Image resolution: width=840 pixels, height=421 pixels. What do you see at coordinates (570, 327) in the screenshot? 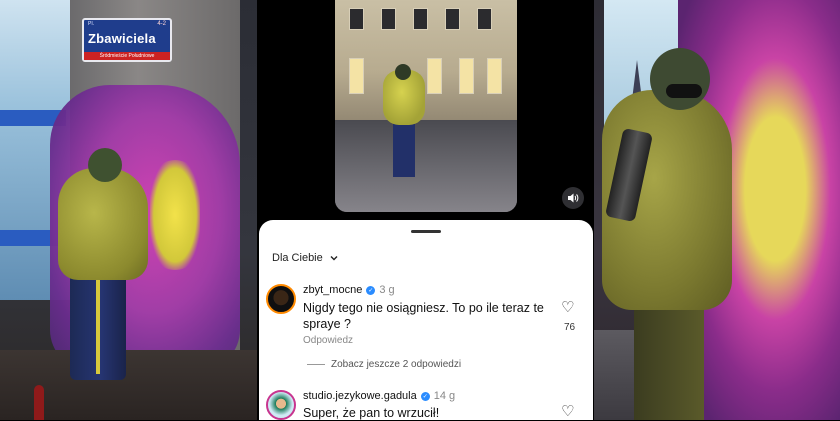
I see `like-count: 76` at bounding box center [570, 327].